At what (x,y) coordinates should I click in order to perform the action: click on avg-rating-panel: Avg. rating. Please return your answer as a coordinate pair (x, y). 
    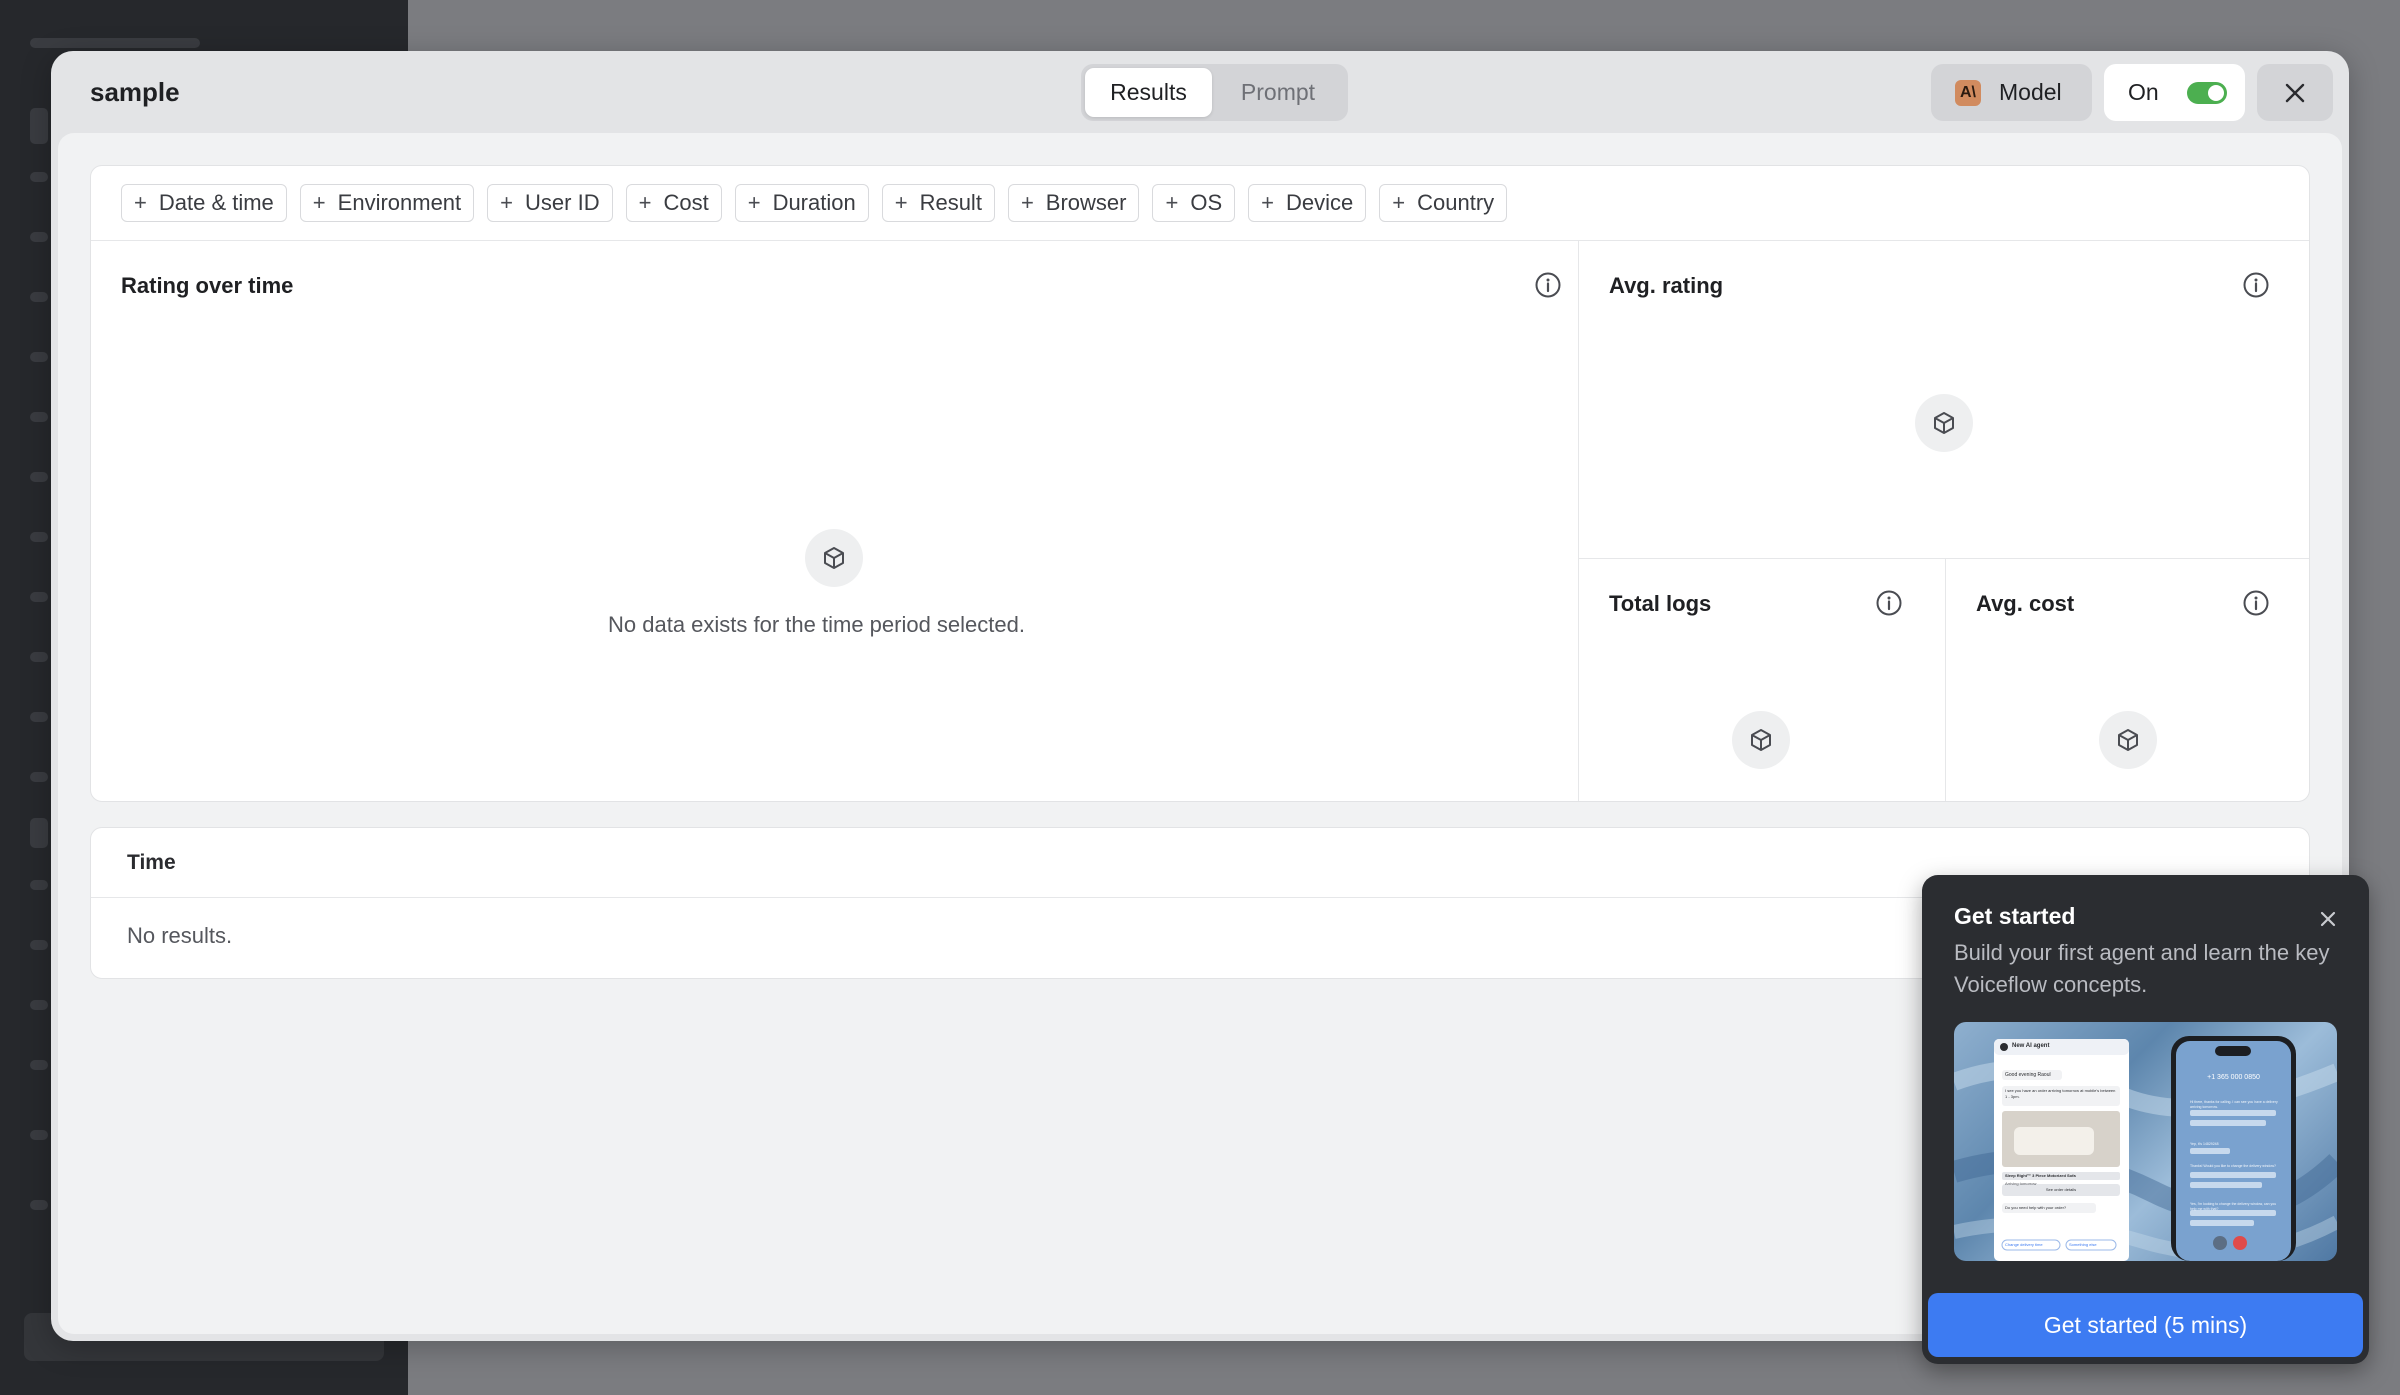
    Looking at the image, I should click on (1944, 400).